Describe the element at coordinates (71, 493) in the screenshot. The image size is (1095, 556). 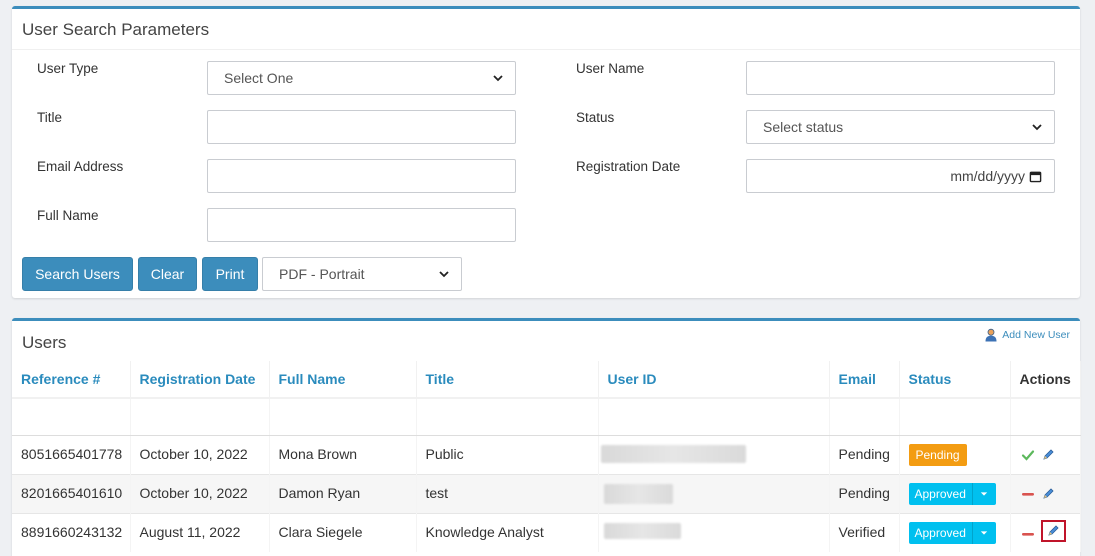
I see `reference-cell: 8201665401610` at that location.